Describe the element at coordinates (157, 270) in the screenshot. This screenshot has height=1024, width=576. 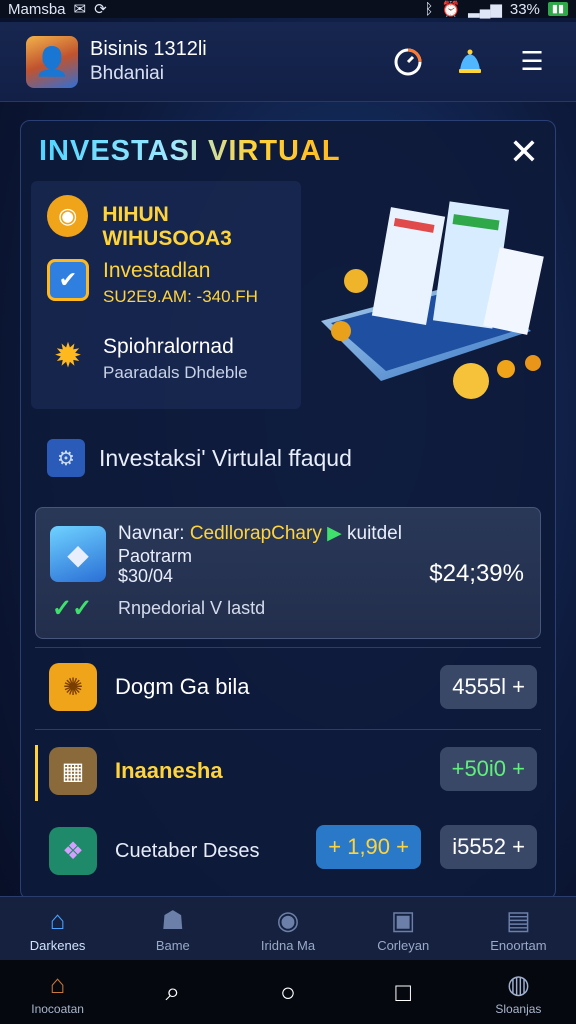
I see `feature-title: Investadlan` at that location.